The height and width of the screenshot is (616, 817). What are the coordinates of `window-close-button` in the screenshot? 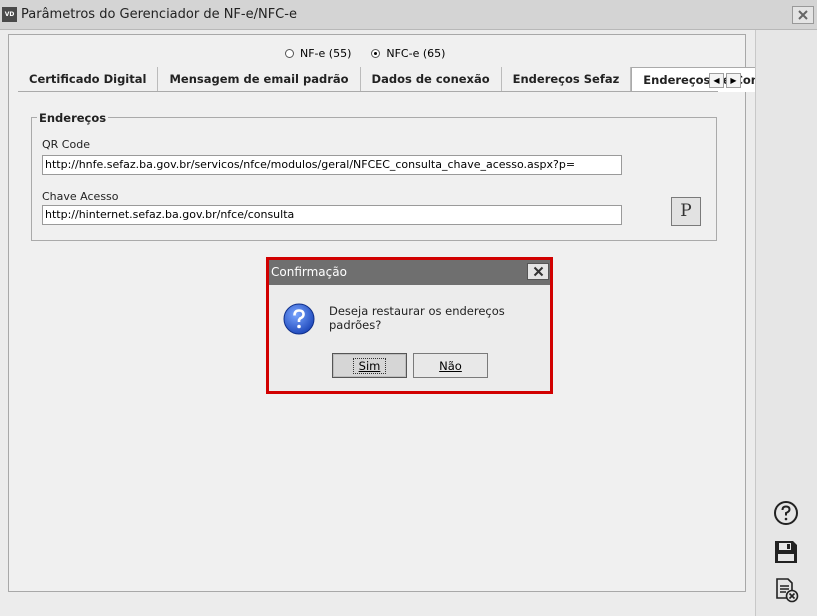 It's located at (803, 15).